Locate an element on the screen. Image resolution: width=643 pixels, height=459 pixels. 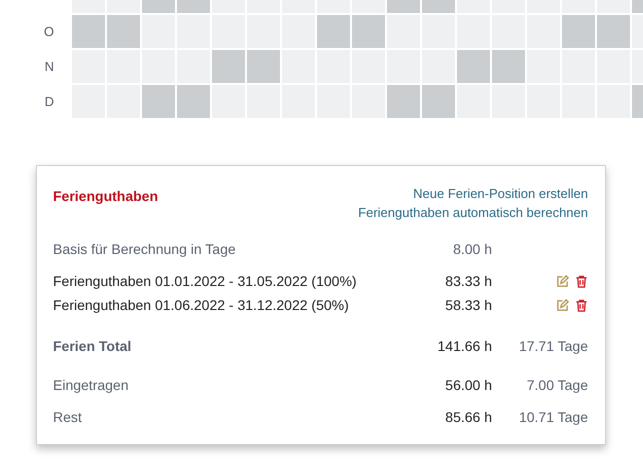
month-label: N is located at coordinates (49, 66).